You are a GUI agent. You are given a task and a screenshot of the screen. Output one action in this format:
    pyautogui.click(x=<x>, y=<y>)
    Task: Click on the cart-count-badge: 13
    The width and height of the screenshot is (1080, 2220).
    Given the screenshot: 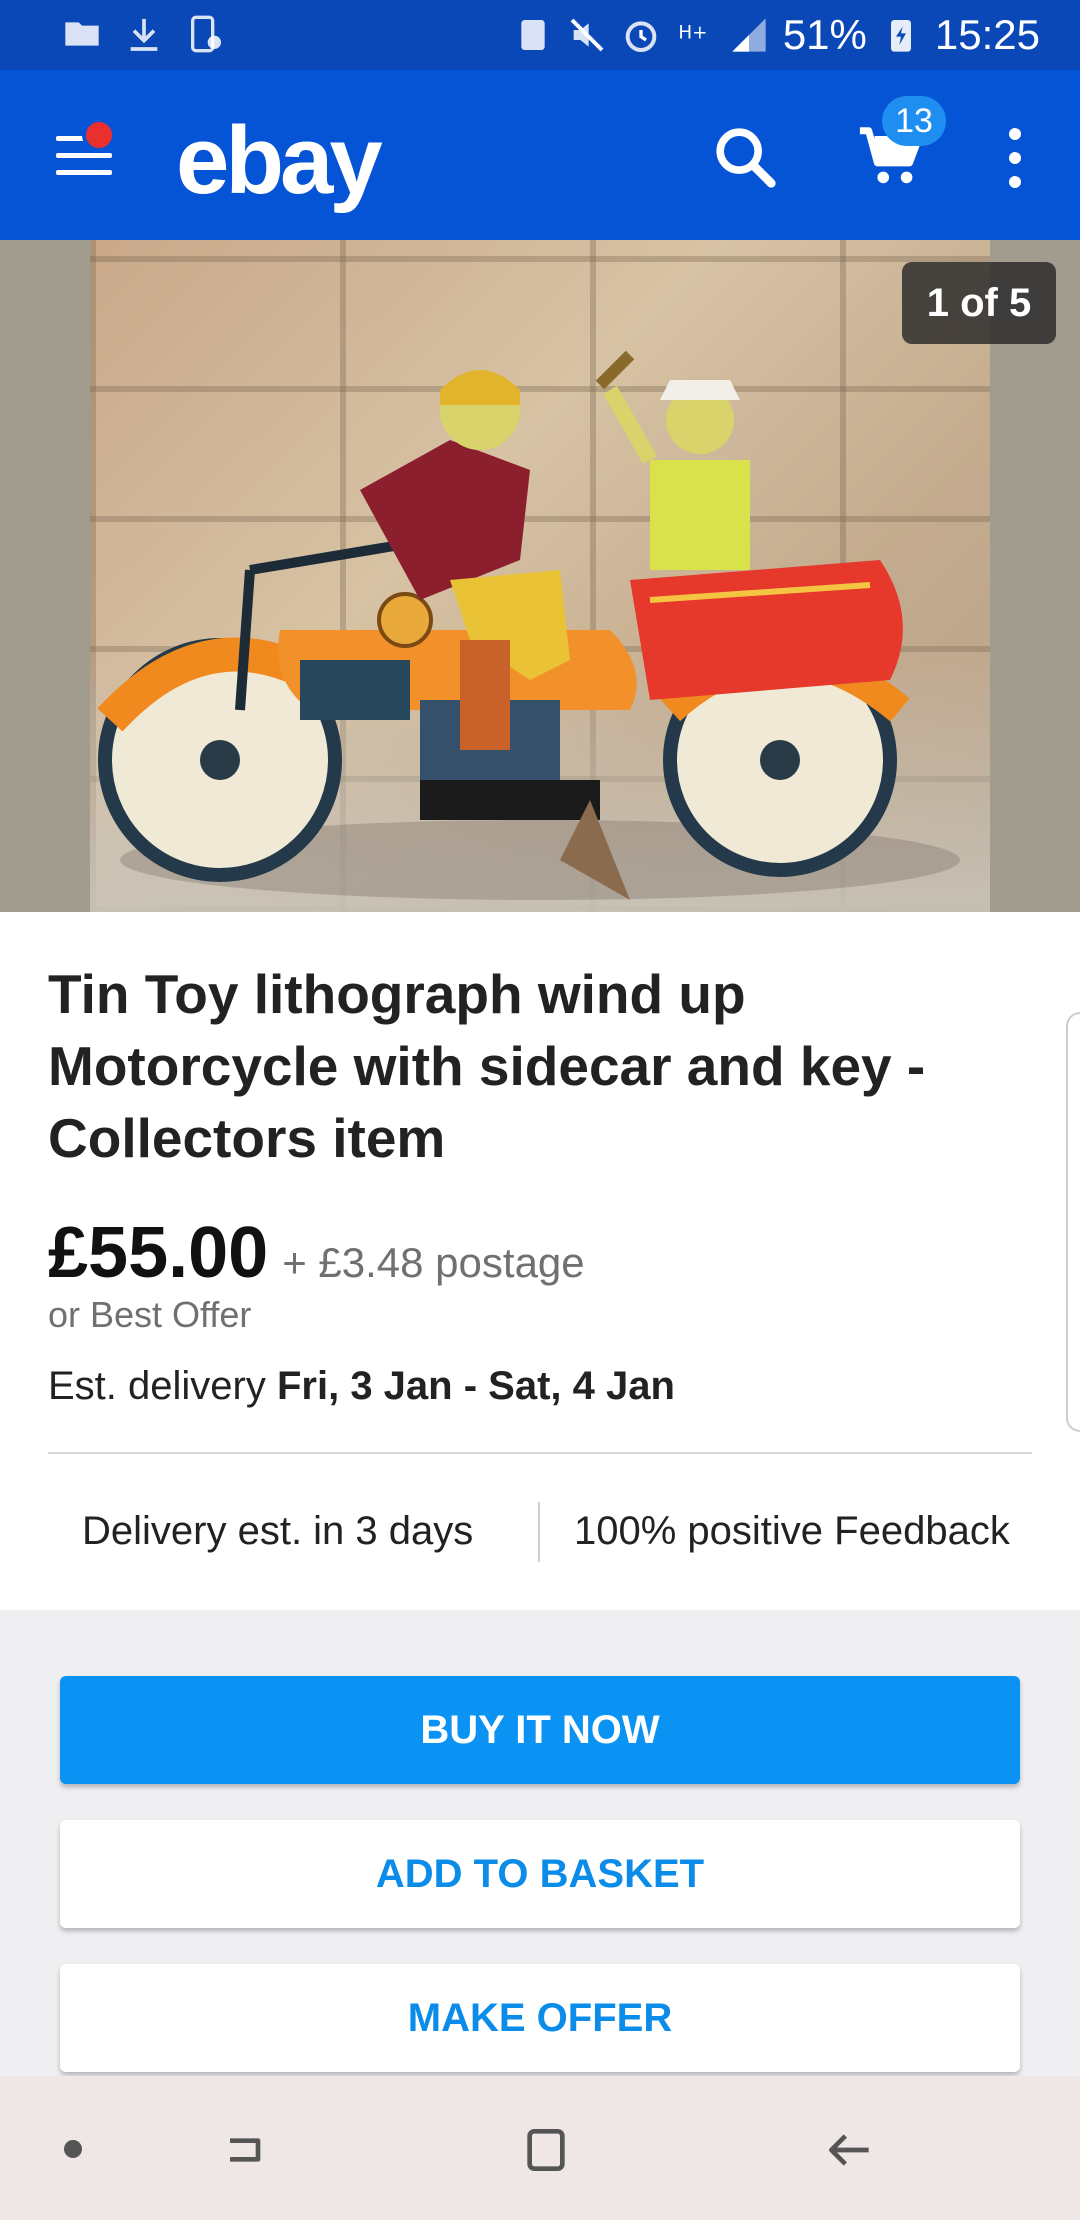 What is the action you would take?
    pyautogui.click(x=914, y=121)
    